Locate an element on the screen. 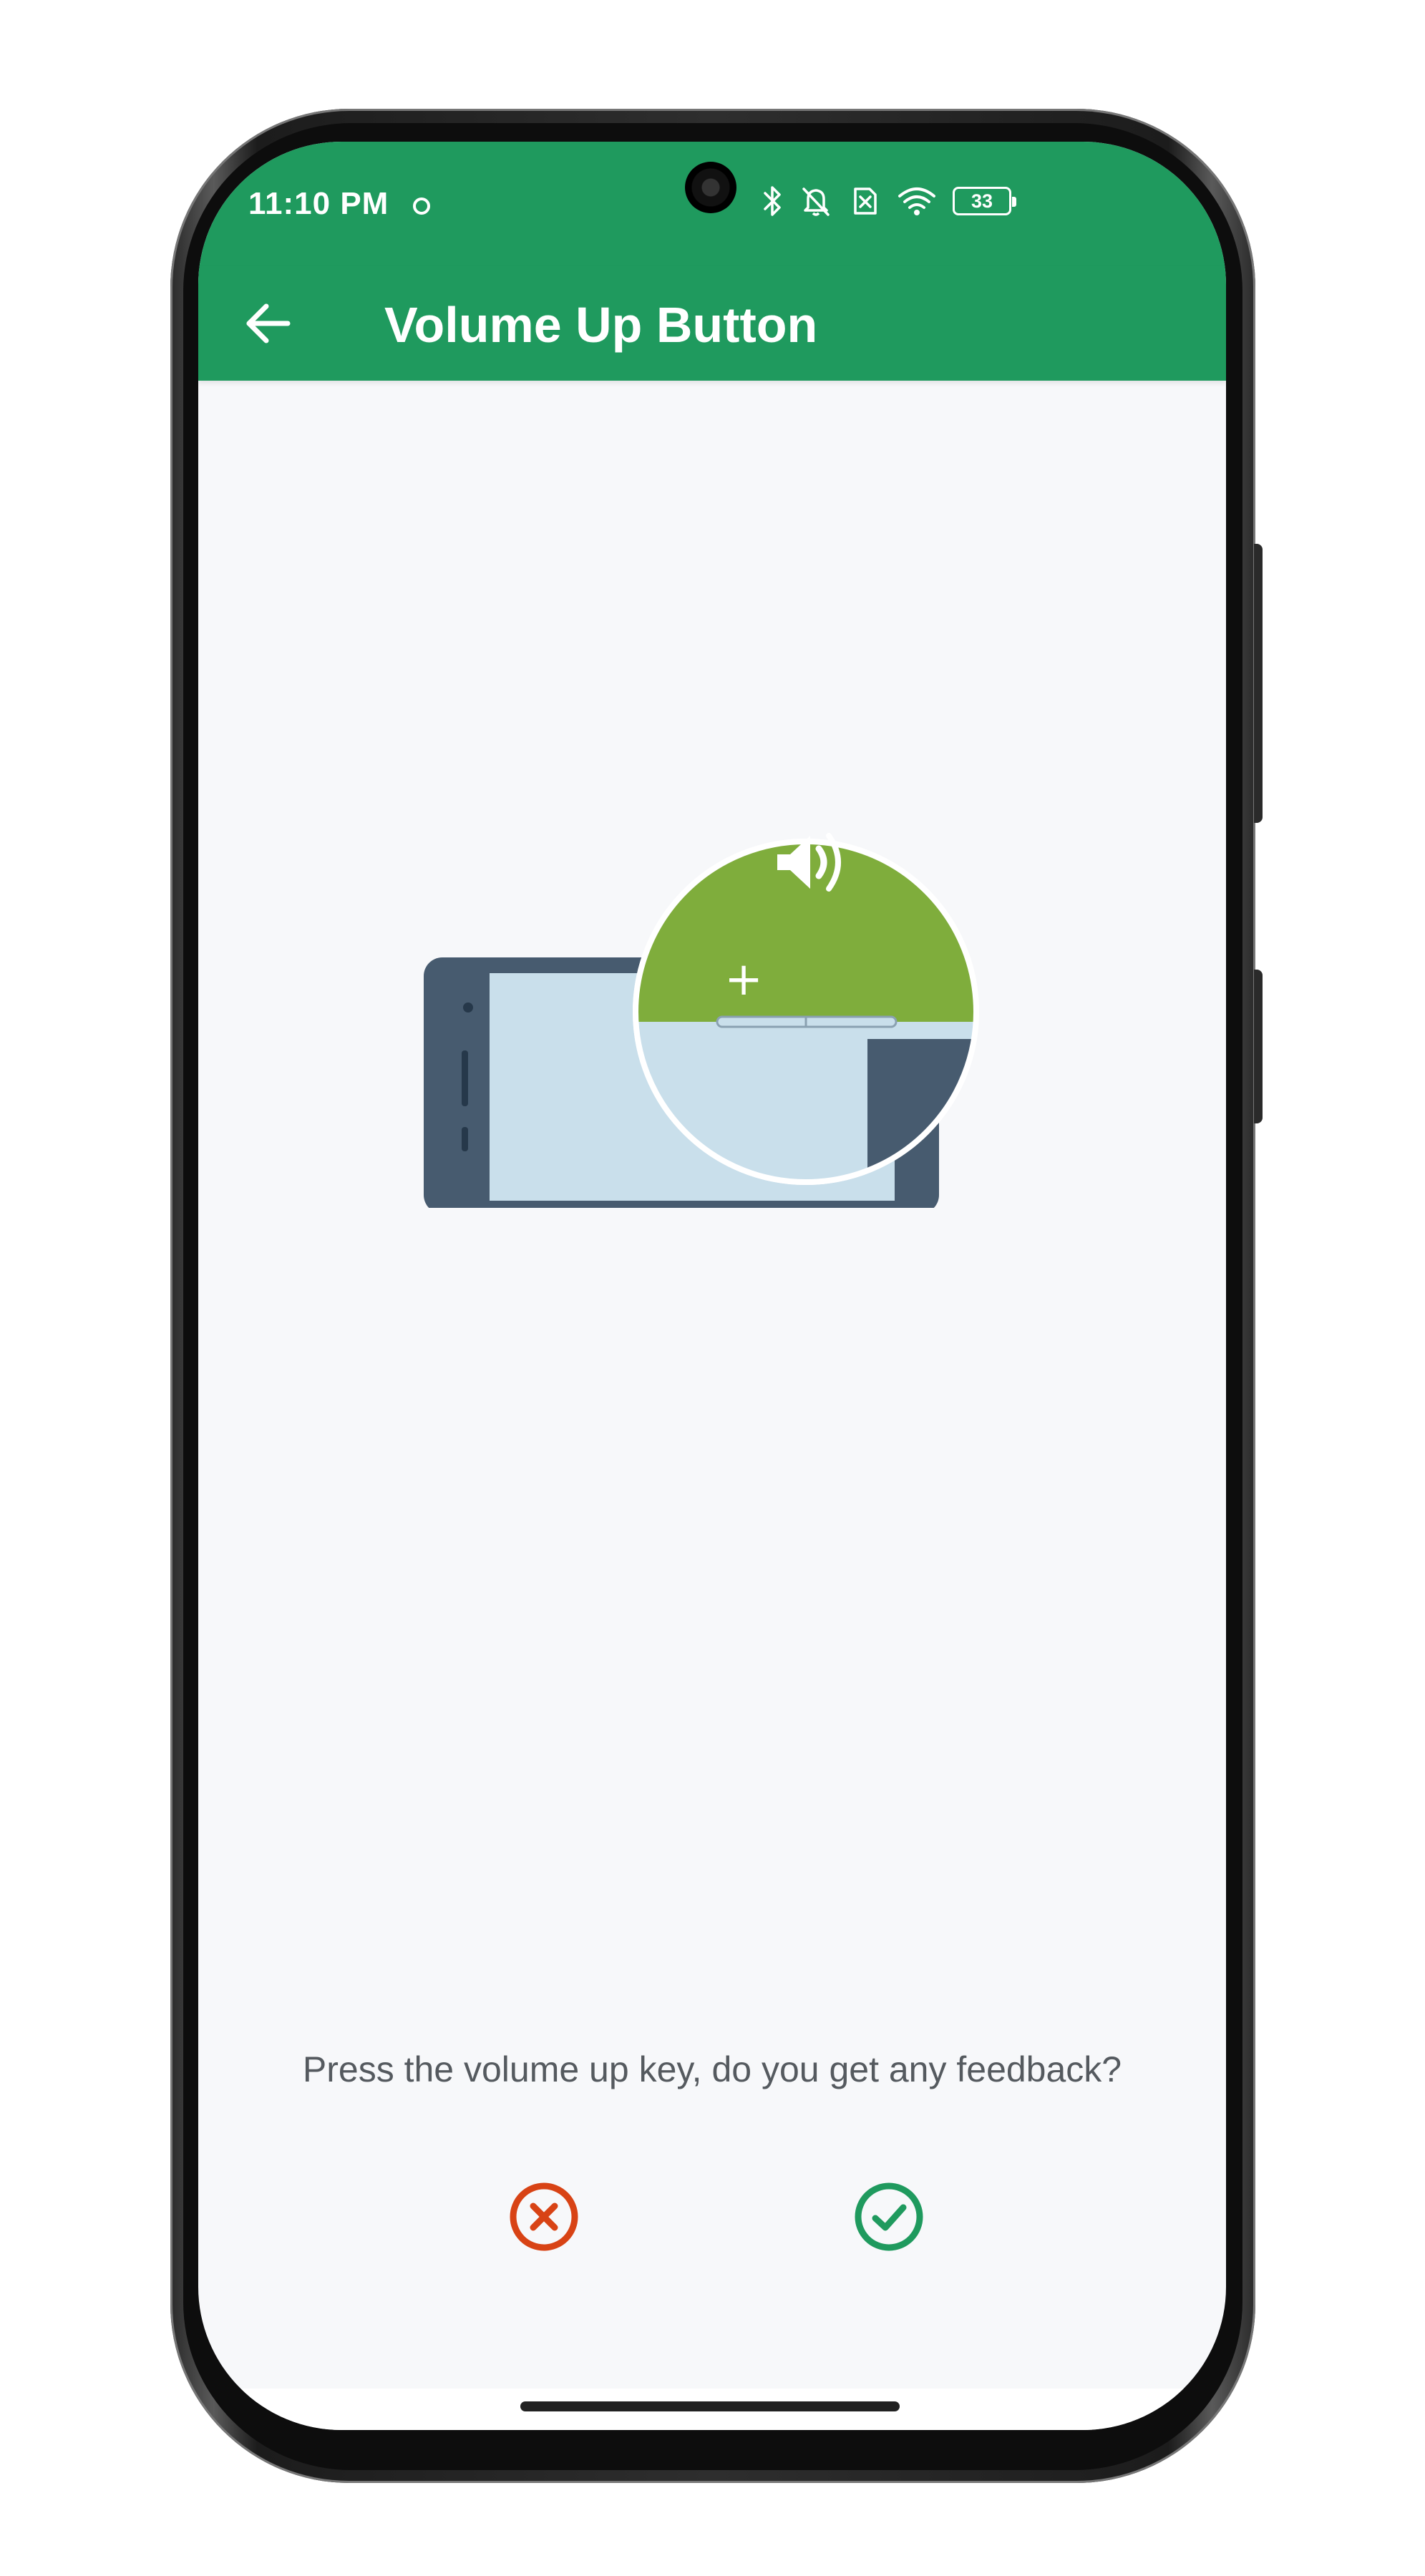 This screenshot has height=2576, width=1425. wifi-icon is located at coordinates (916, 201).